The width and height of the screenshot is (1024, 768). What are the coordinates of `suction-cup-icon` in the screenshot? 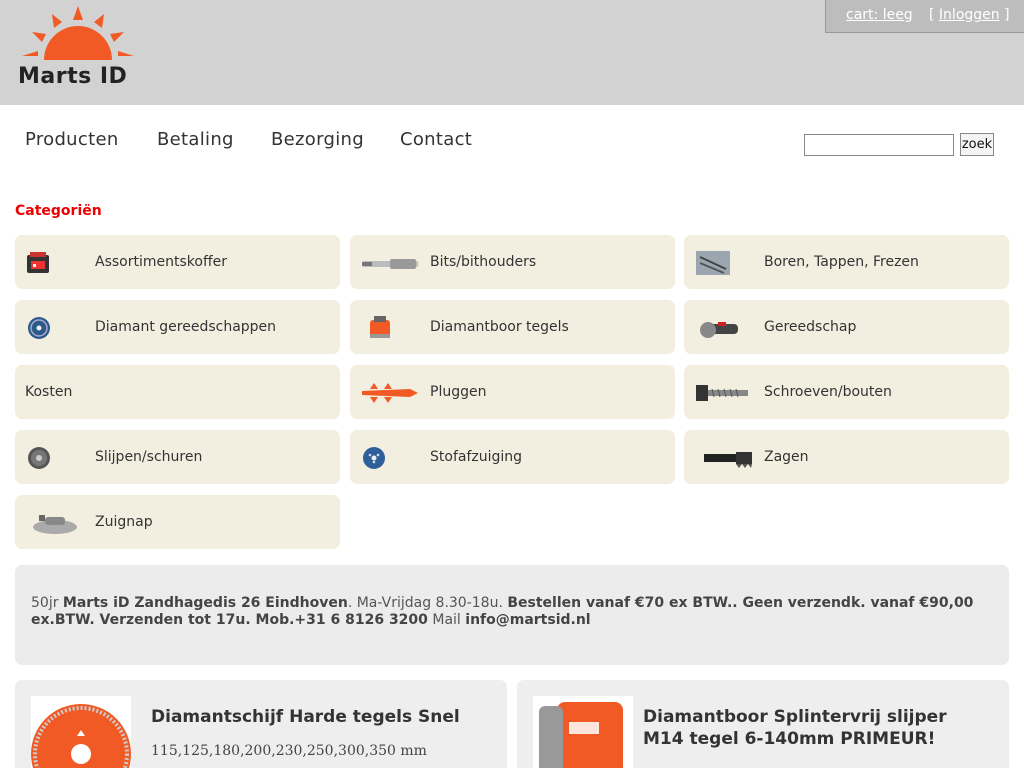 It's located at (55, 524).